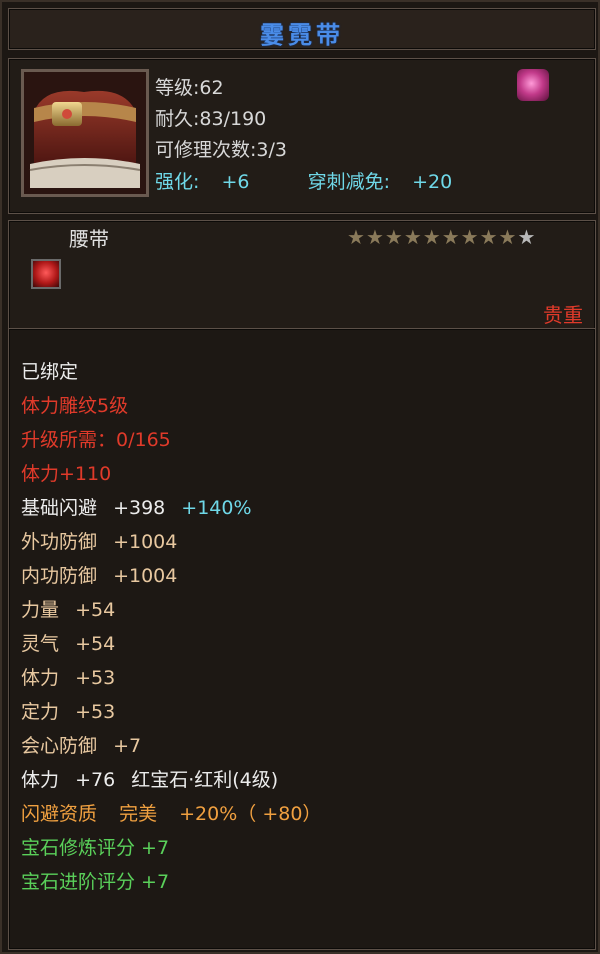 The image size is (600, 954). Describe the element at coordinates (89, 239) in the screenshot. I see `item-type: 腰带` at that location.